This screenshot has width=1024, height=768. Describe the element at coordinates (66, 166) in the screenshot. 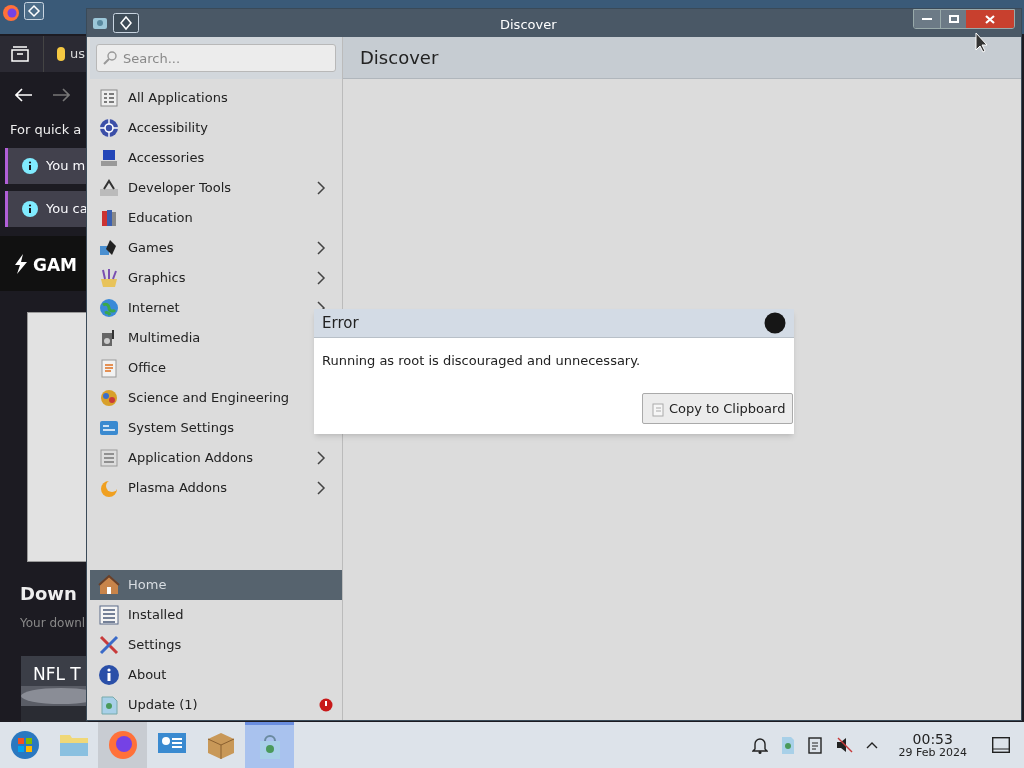

I see `notice-text: You m` at that location.